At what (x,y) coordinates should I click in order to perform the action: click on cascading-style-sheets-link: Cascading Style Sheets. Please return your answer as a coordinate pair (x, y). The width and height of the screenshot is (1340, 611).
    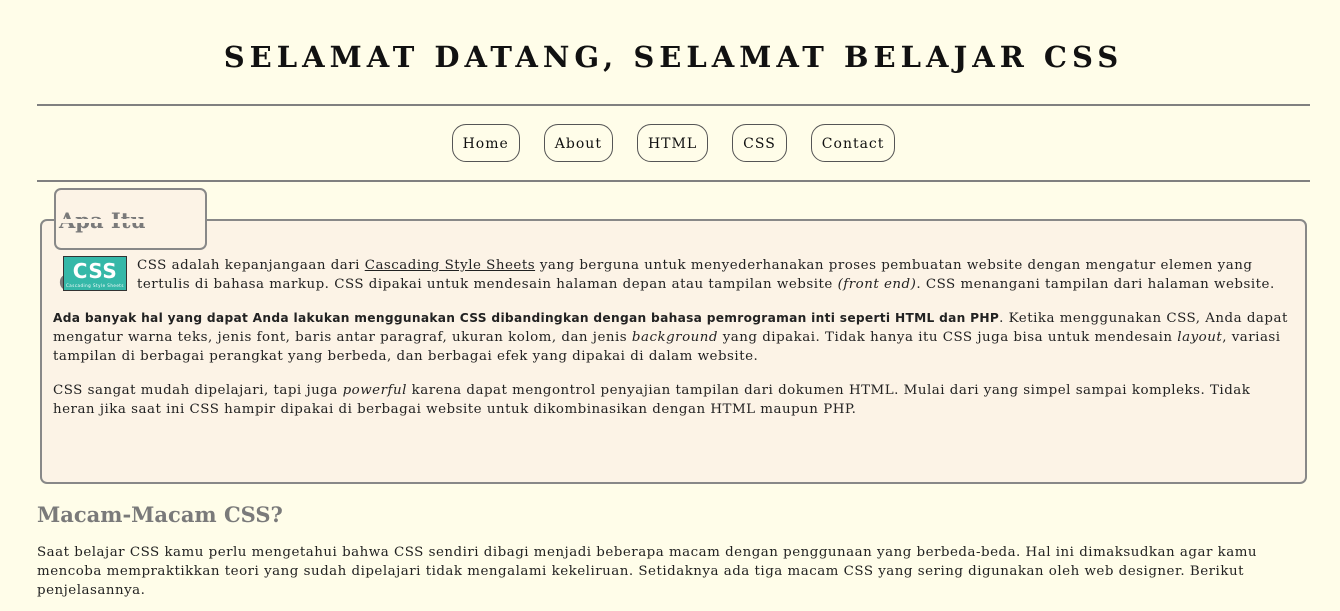
    Looking at the image, I should click on (450, 265).